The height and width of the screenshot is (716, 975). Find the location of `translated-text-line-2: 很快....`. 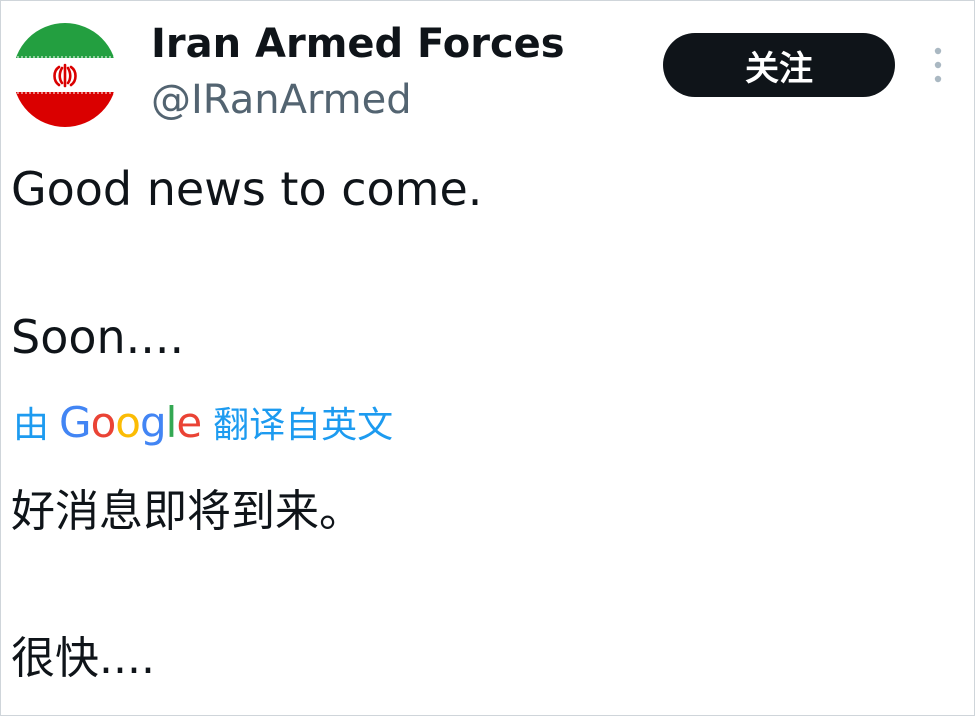

translated-text-line-2: 很快.... is located at coordinates (83, 658).